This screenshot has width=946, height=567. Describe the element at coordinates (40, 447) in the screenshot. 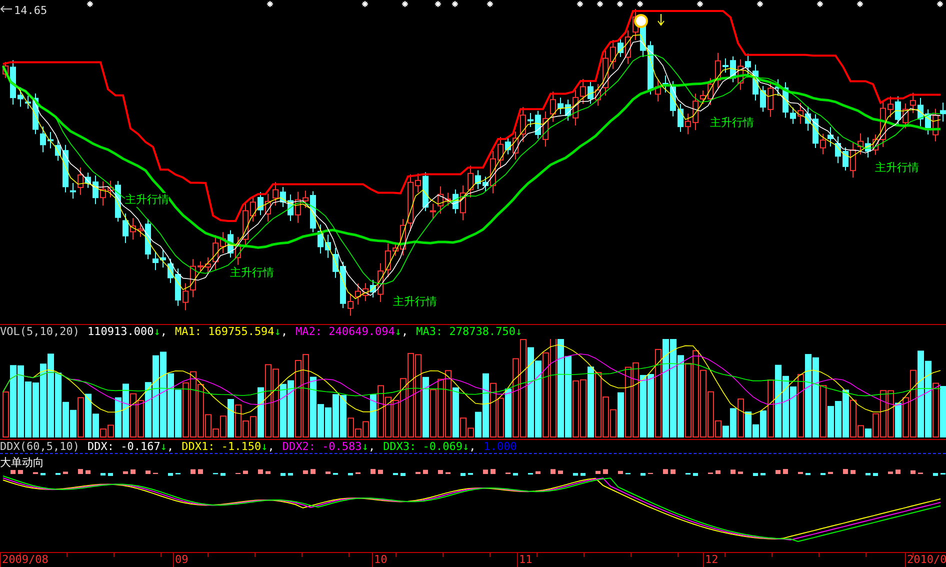

I see `indicator-title: DDX(60,5,10)` at that location.